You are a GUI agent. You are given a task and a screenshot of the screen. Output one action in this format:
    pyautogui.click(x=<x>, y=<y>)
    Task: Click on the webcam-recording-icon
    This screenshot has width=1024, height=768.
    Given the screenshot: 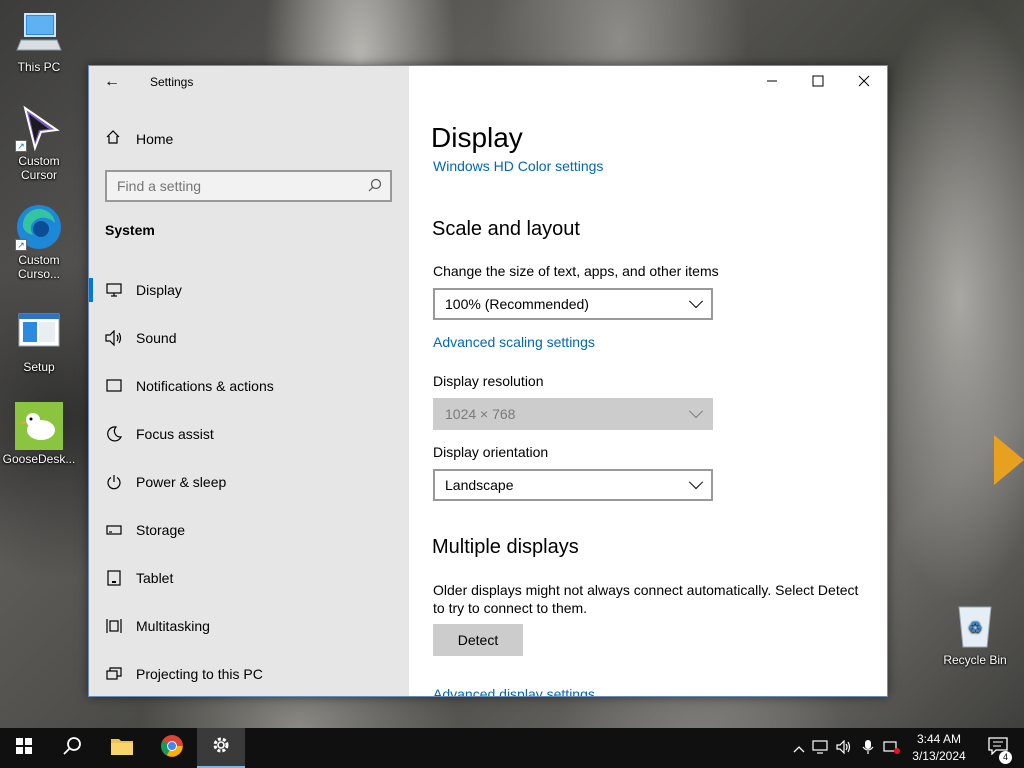 What is the action you would take?
    pyautogui.click(x=892, y=748)
    